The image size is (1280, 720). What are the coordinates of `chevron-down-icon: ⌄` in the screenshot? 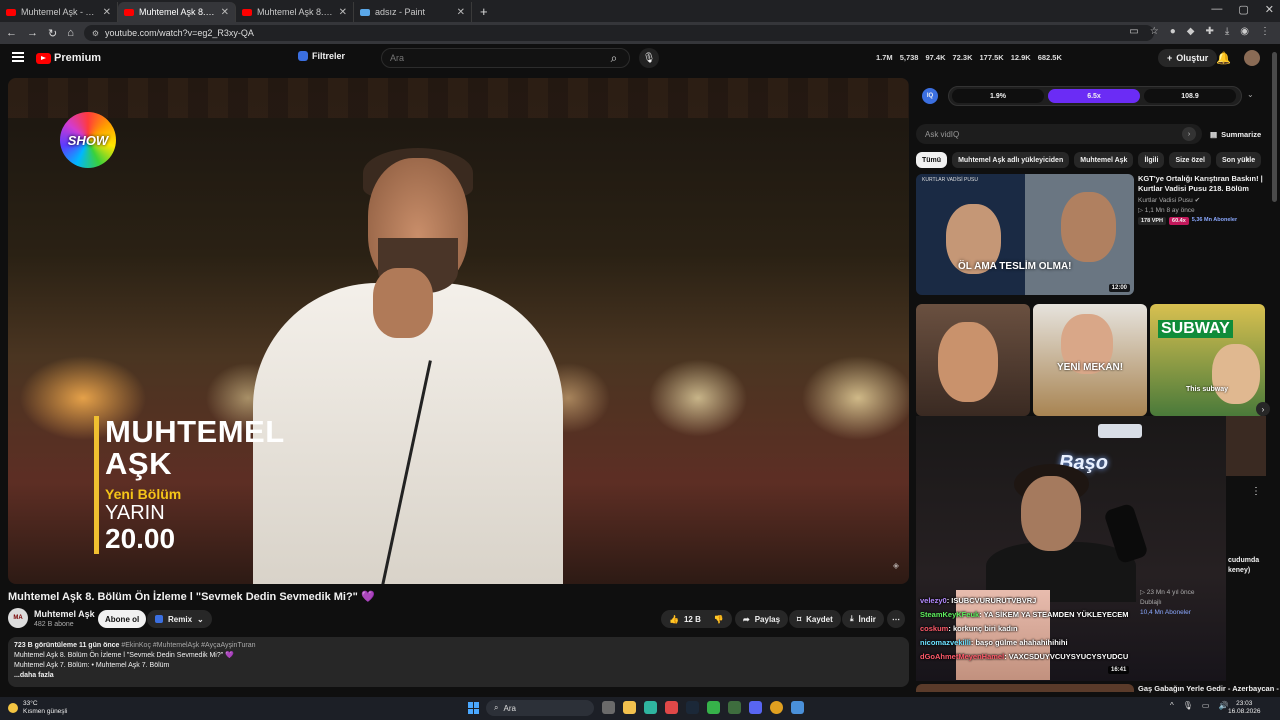 It's located at (1250, 94).